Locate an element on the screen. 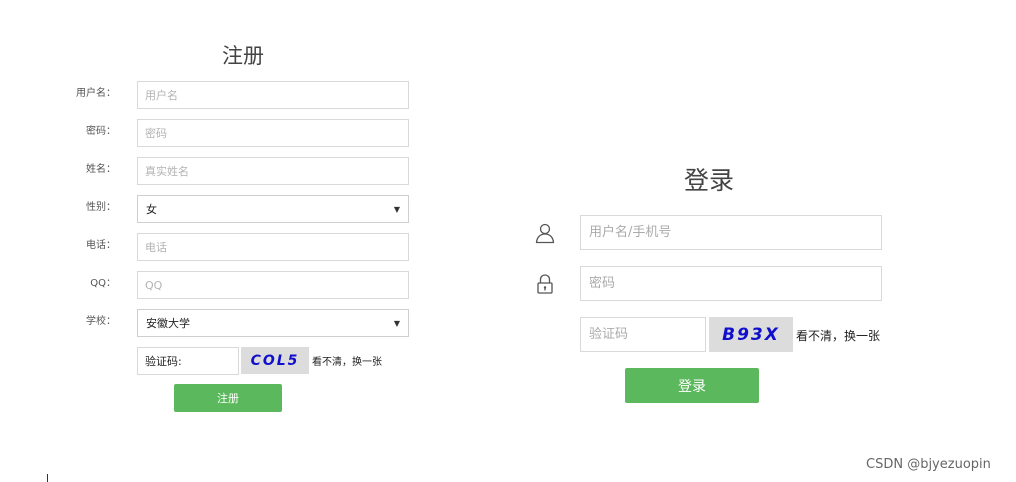 Image resolution: width=1016 pixels, height=482 pixels. register-refresh-captcha-link: 看不清，换一张 is located at coordinates (347, 360).